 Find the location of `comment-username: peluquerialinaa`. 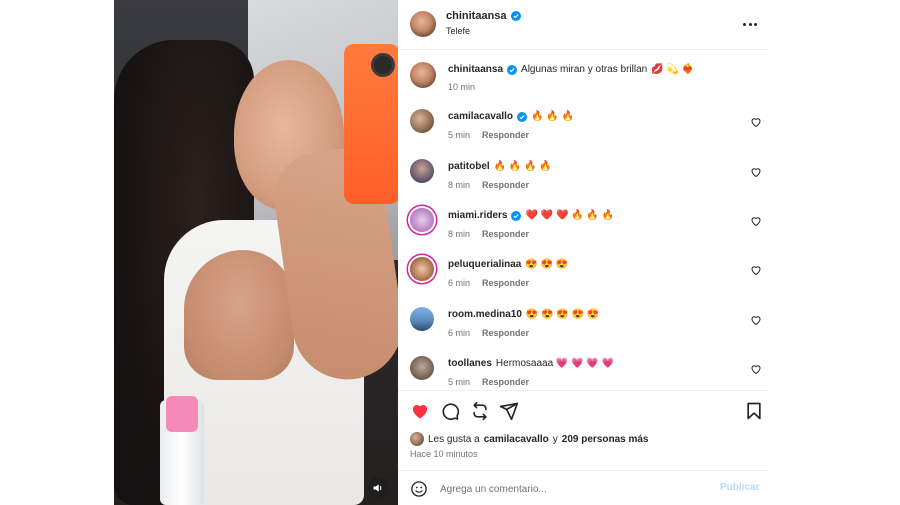

comment-username: peluquerialinaa is located at coordinates (484, 264).